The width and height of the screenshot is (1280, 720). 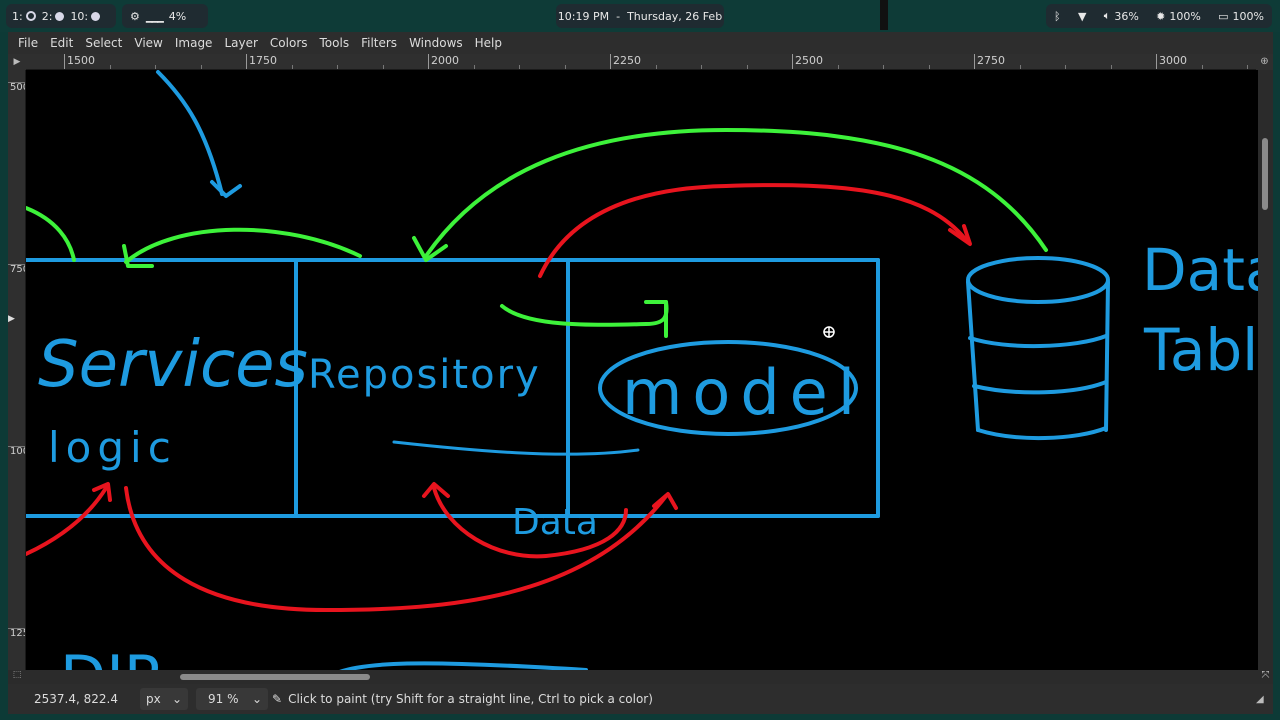 What do you see at coordinates (1082, 16) in the screenshot?
I see `wifi-icon: ▼` at bounding box center [1082, 16].